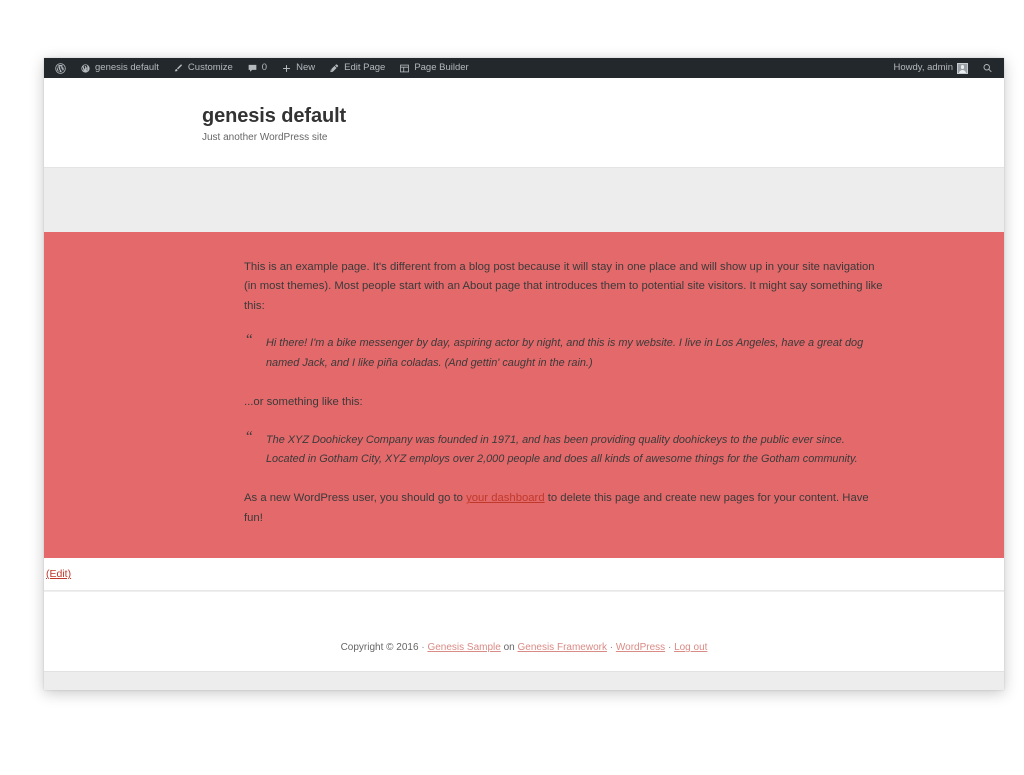 This screenshot has height=775, width=1024. I want to click on admin-bar-site-name: genesis default, so click(119, 68).